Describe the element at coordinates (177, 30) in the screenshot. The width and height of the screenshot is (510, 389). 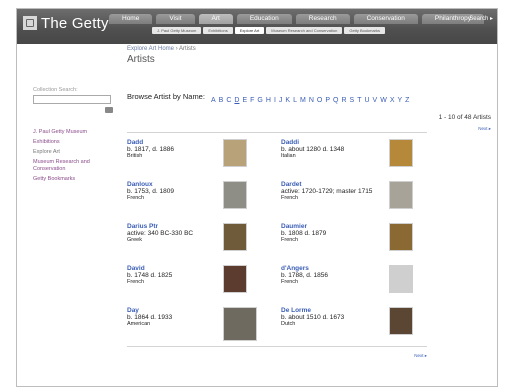
I see `subnav-item: J. Paul Getty Museum` at that location.